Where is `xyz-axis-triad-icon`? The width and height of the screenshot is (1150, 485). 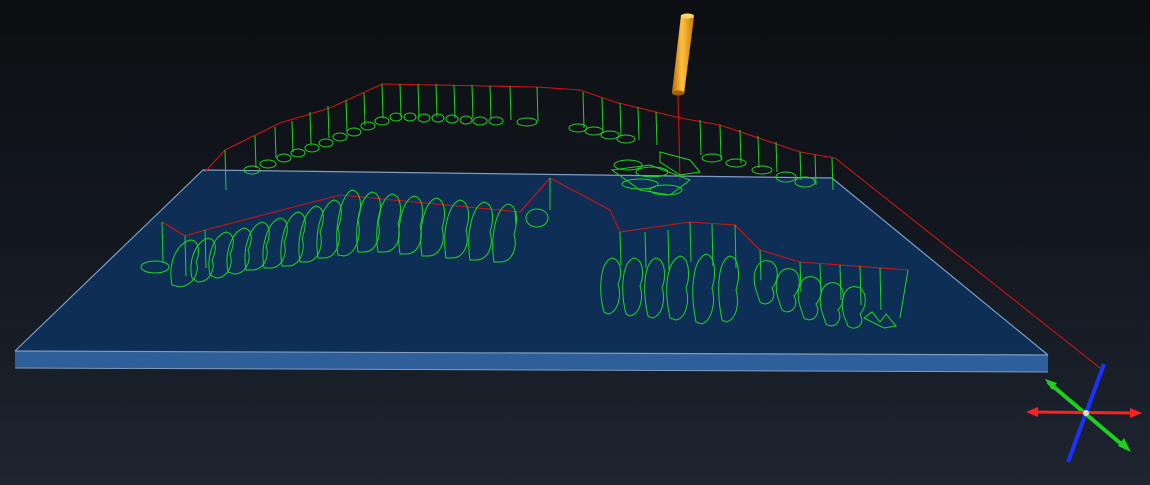
xyz-axis-triad-icon is located at coordinates (1084, 413).